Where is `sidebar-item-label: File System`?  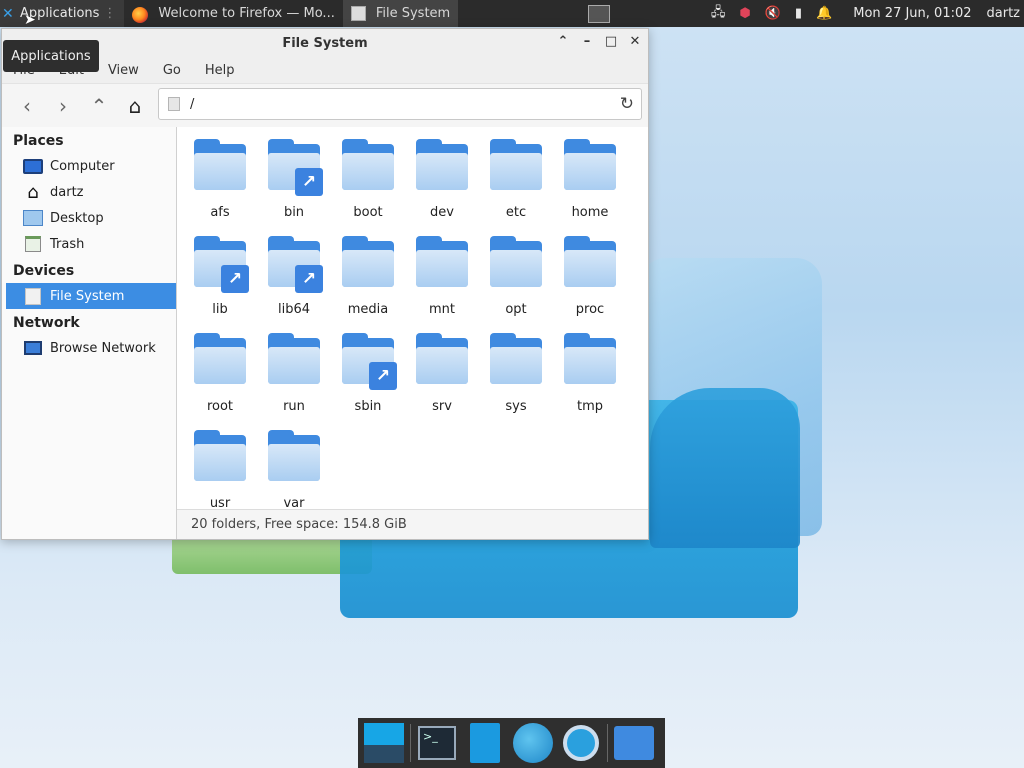 sidebar-item-label: File System is located at coordinates (87, 296).